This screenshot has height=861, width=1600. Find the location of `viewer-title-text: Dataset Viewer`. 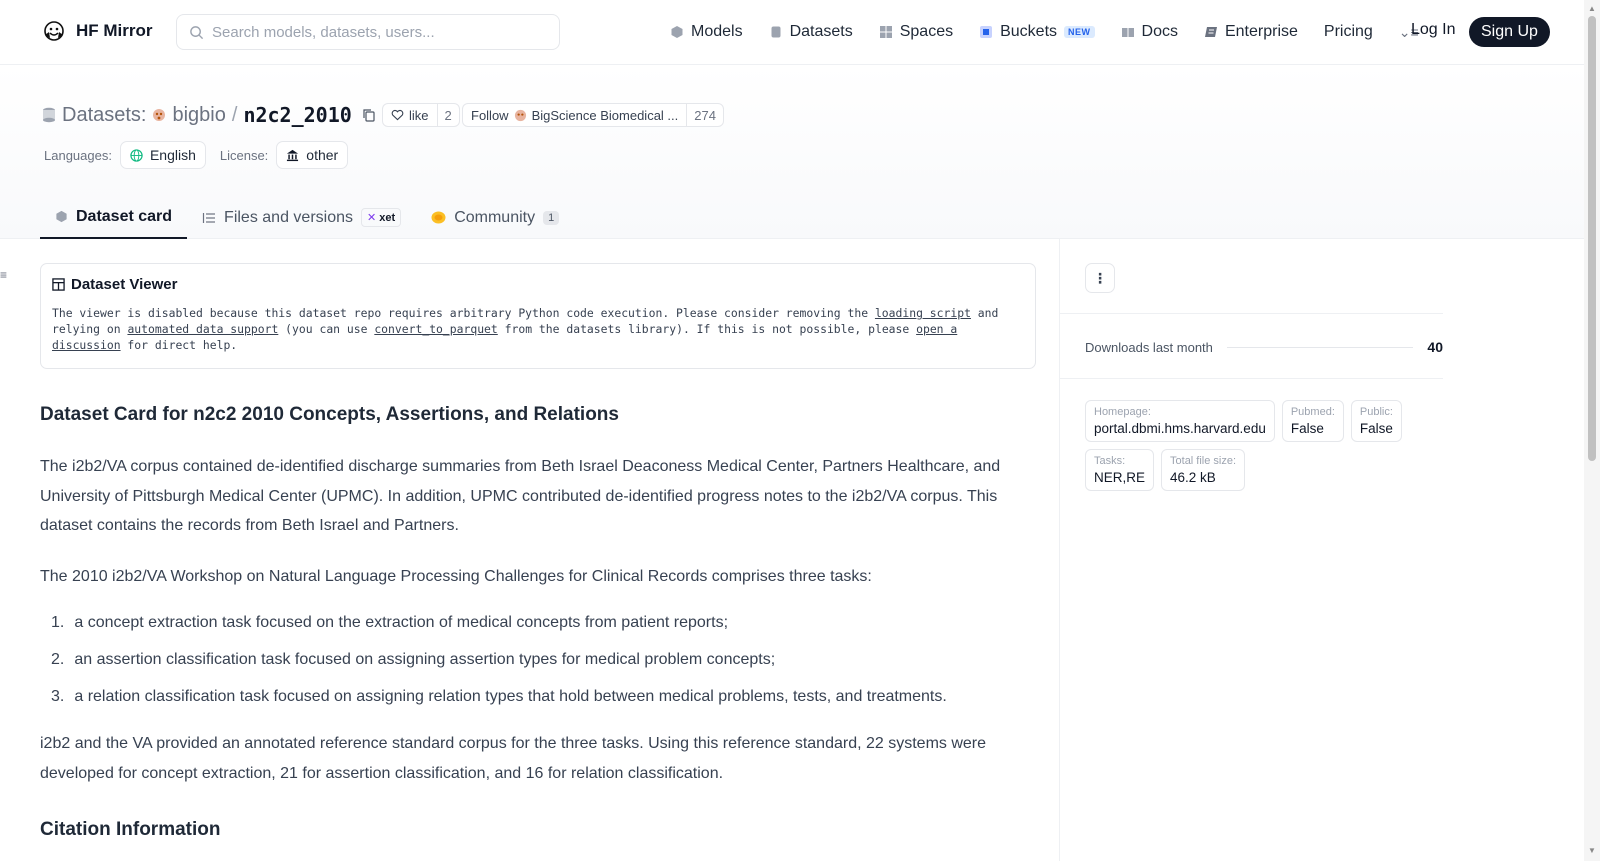

viewer-title-text: Dataset Viewer is located at coordinates (124, 284).